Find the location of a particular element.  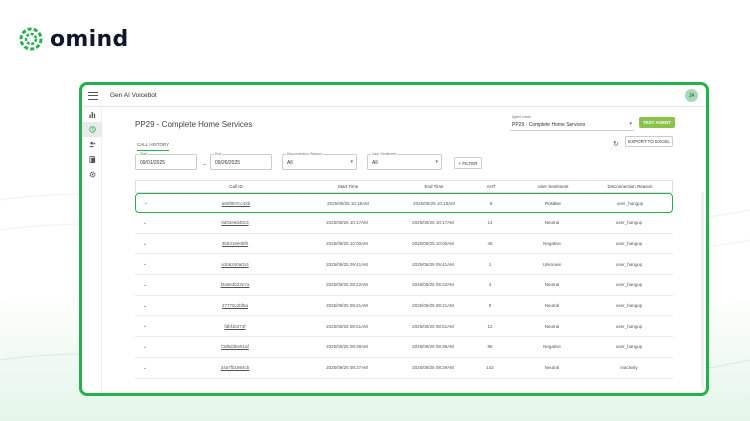

header-end-time: End Time is located at coordinates (434, 186).